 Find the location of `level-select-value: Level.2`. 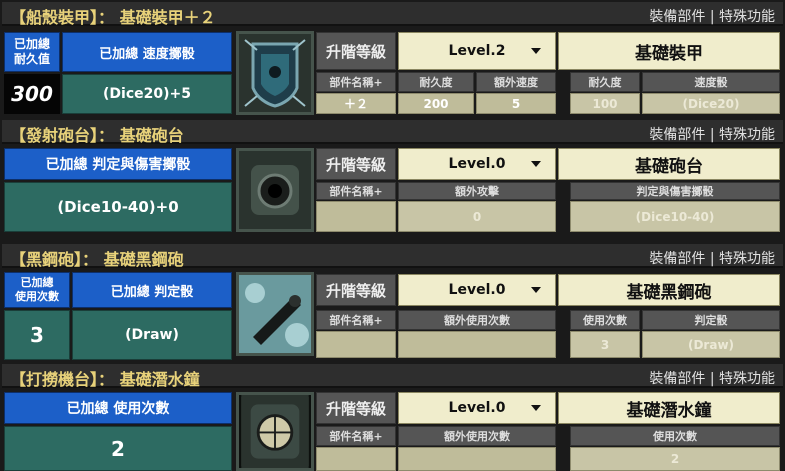

level-select-value: Level.2 is located at coordinates (477, 51).